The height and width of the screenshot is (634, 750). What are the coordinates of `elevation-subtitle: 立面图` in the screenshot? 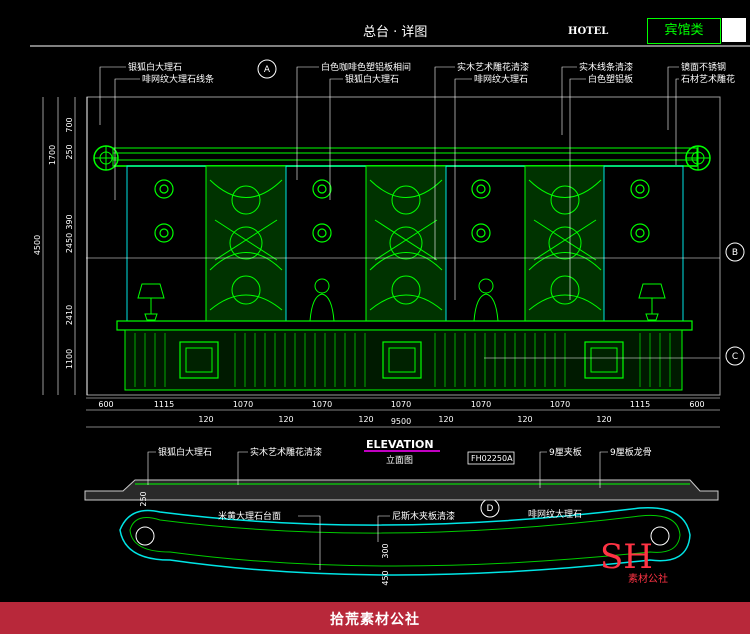 It's located at (399, 460).